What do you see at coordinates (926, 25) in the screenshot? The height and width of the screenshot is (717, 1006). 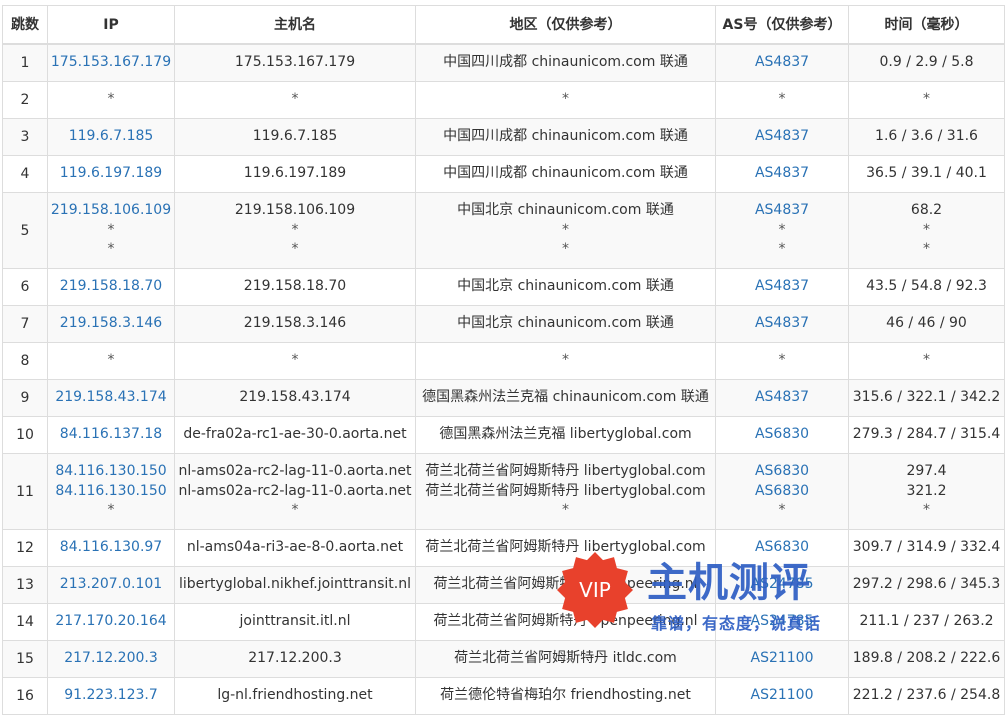 I see `header-time: 时间（毫秒）` at bounding box center [926, 25].